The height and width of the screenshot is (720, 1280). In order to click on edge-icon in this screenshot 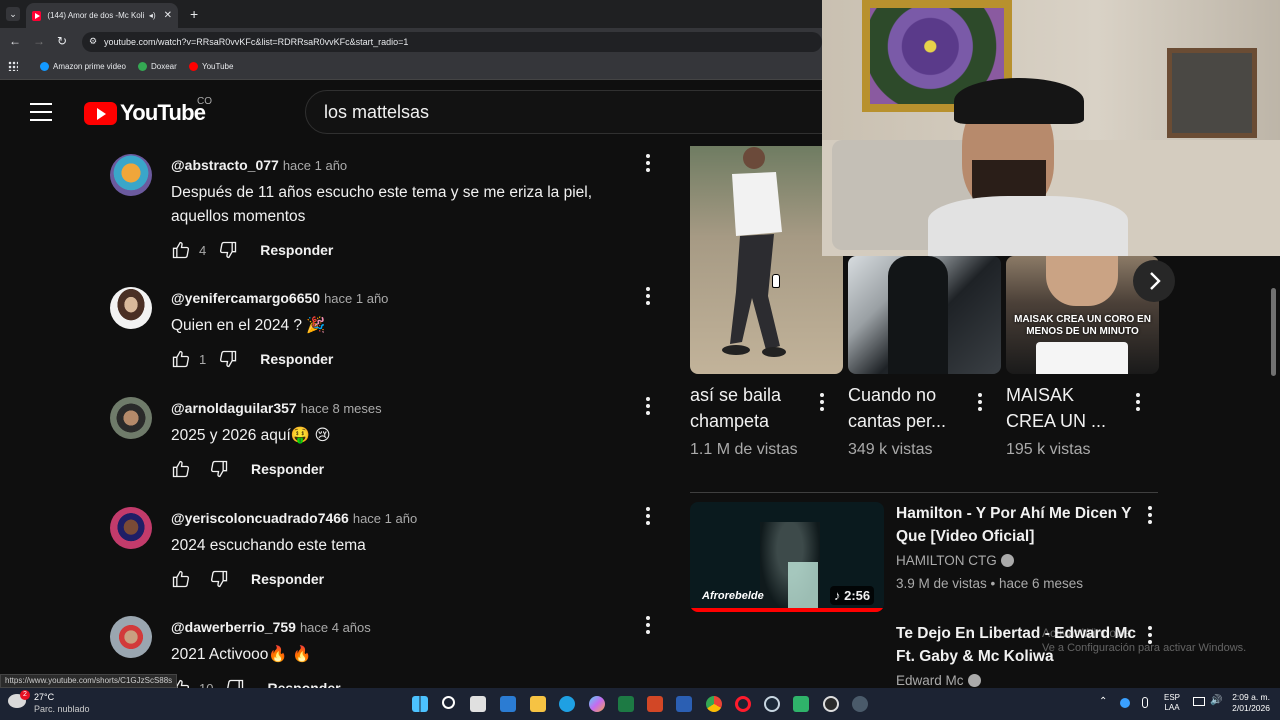, I will do `click(567, 704)`.